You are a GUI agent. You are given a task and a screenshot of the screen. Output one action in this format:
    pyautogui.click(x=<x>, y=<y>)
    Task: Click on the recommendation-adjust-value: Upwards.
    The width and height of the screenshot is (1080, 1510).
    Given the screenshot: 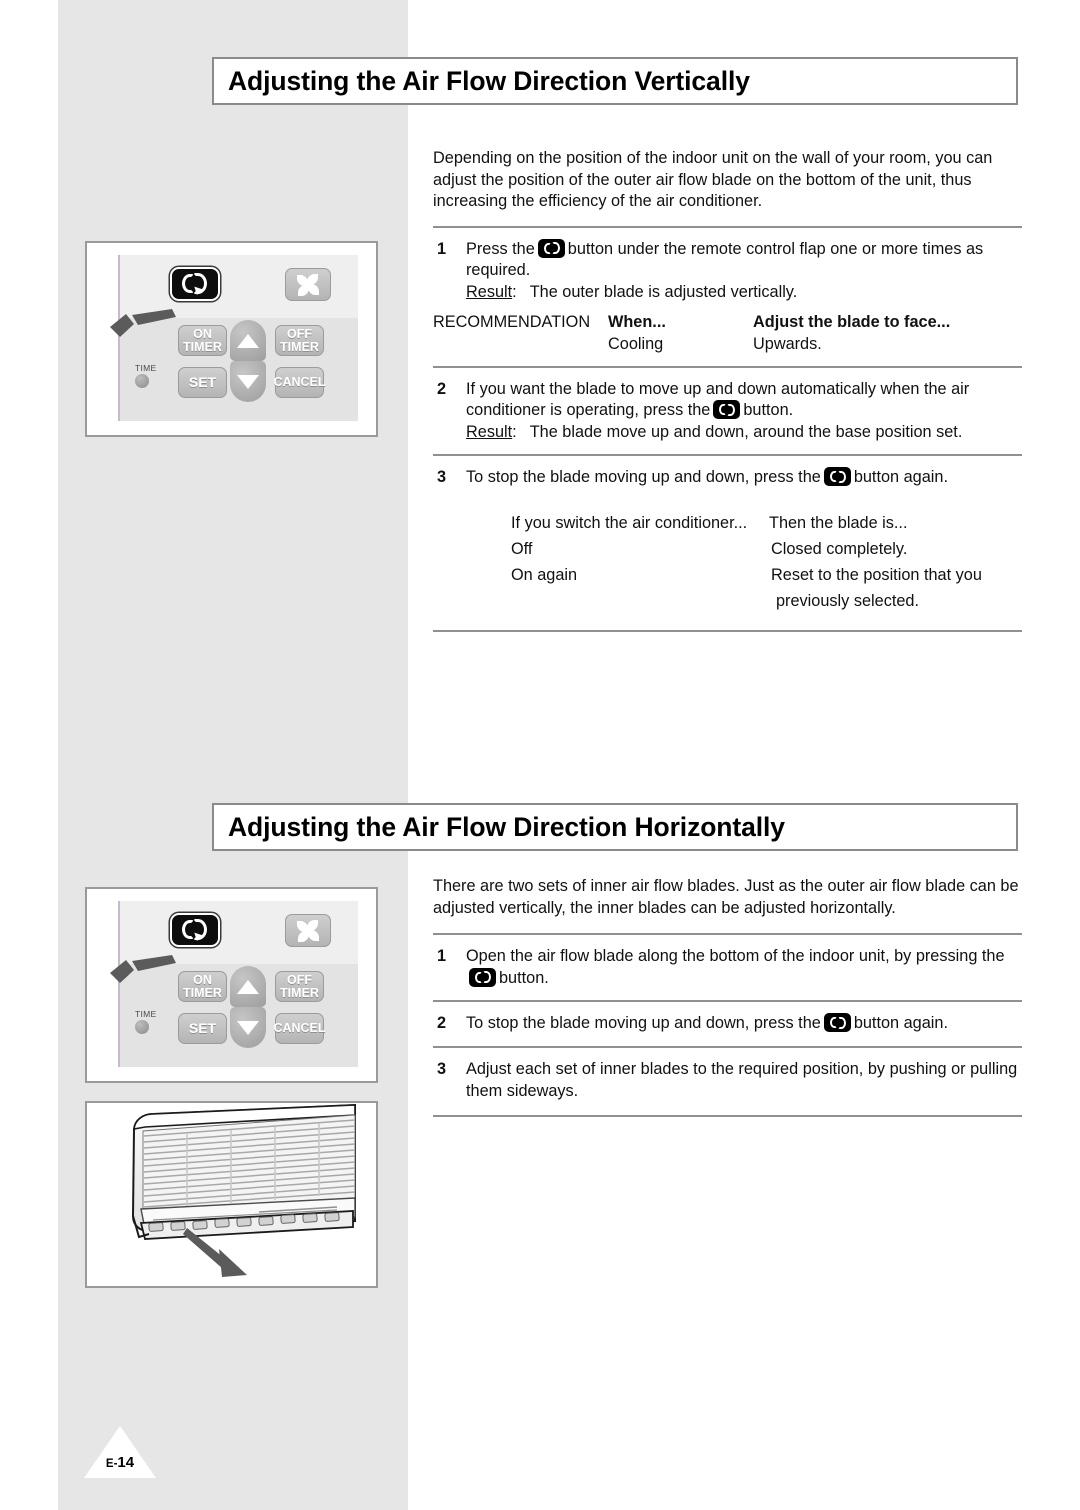 What is the action you would take?
    pyautogui.click(x=787, y=343)
    